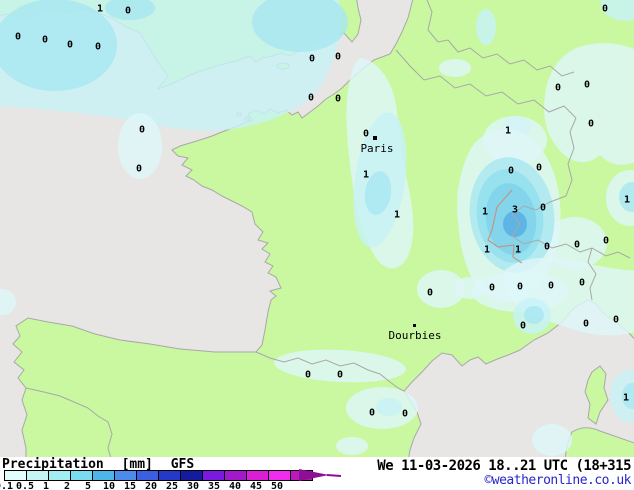  What do you see at coordinates (172, 485) in the screenshot?
I see `legend-tick: 25` at bounding box center [172, 485].